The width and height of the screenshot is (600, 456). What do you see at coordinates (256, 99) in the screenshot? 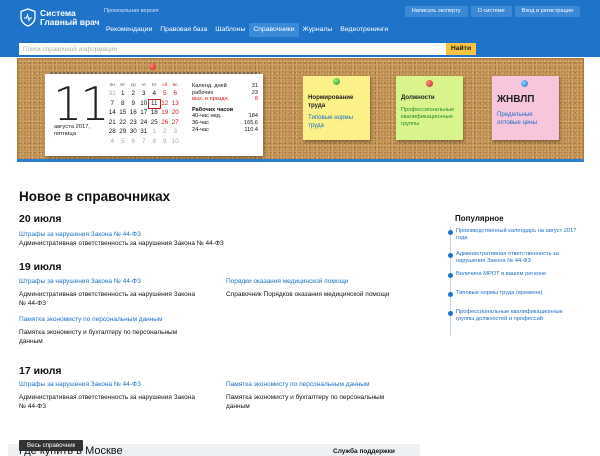
I see `off-days-value: 8` at bounding box center [256, 99].